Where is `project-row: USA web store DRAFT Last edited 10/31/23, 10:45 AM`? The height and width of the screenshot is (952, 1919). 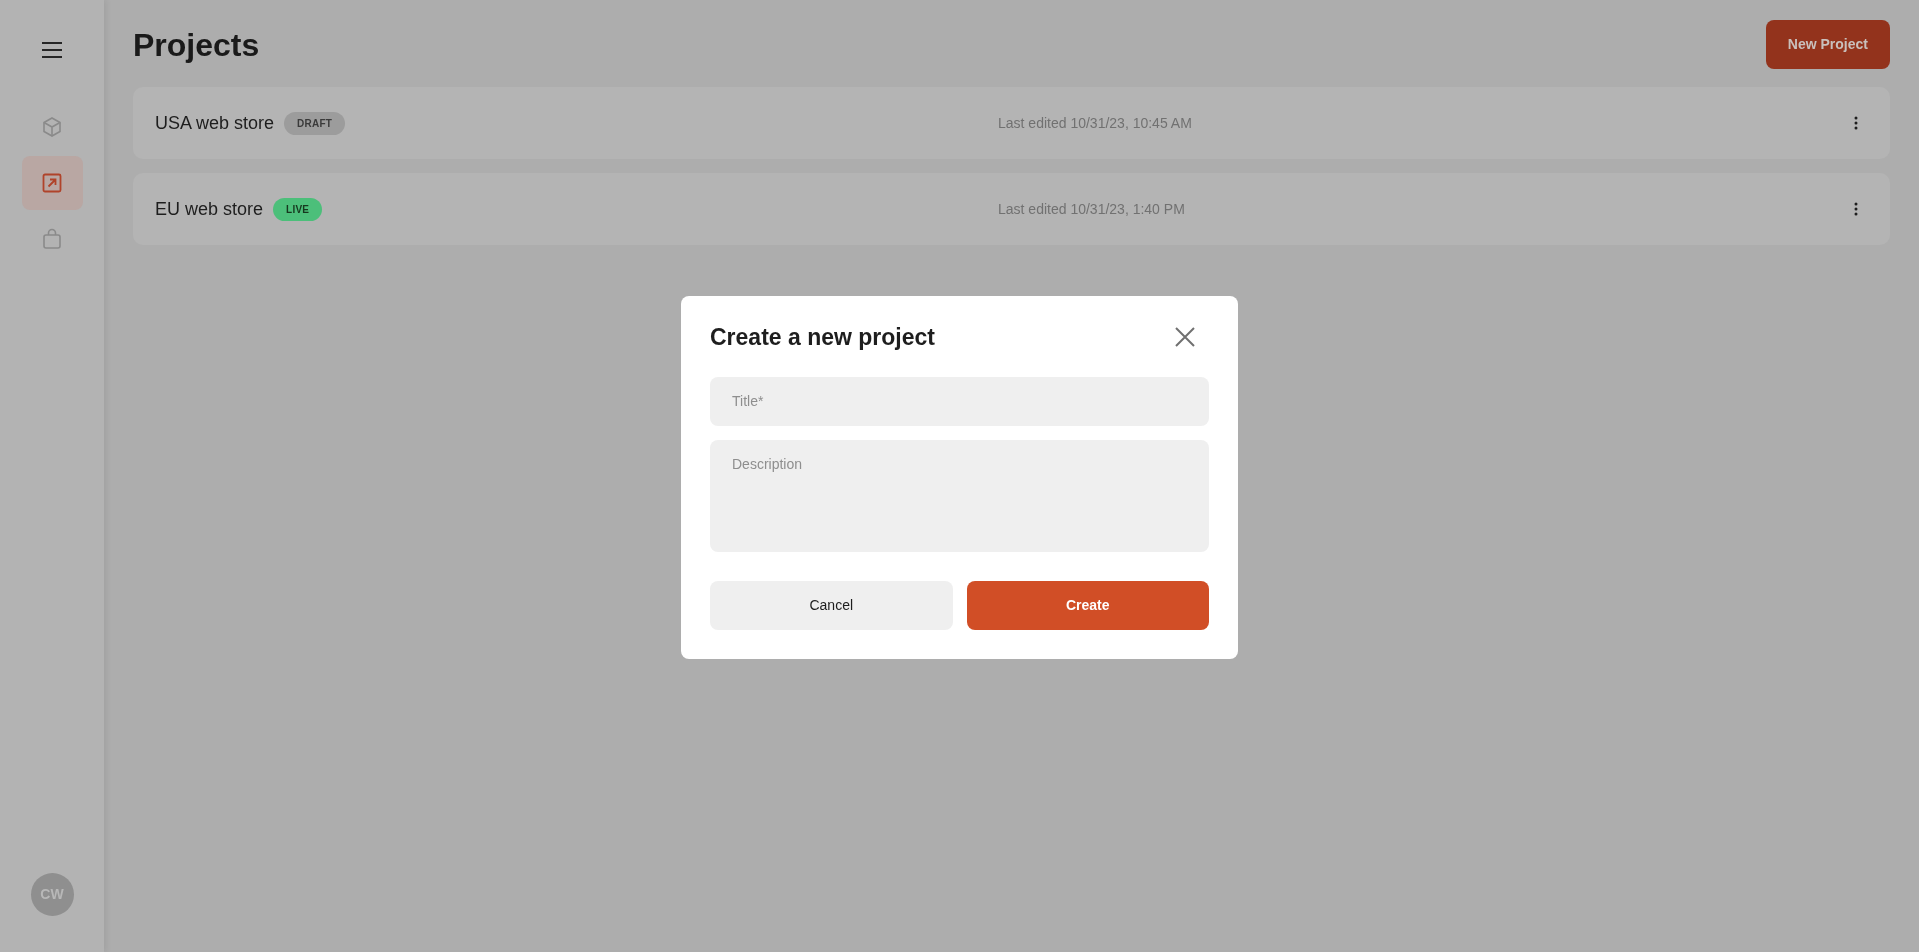 project-row: USA web store DRAFT Last edited 10/31/23, 10:45 AM is located at coordinates (1011, 123).